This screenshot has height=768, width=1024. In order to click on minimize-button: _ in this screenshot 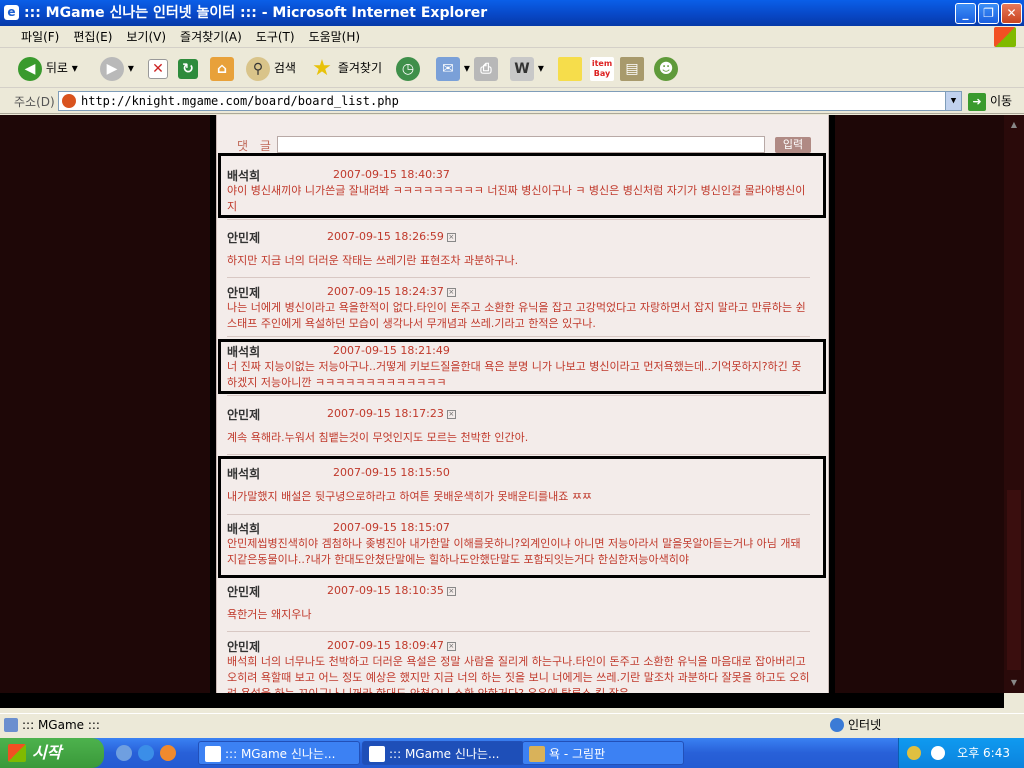, I will do `click(965, 13)`.